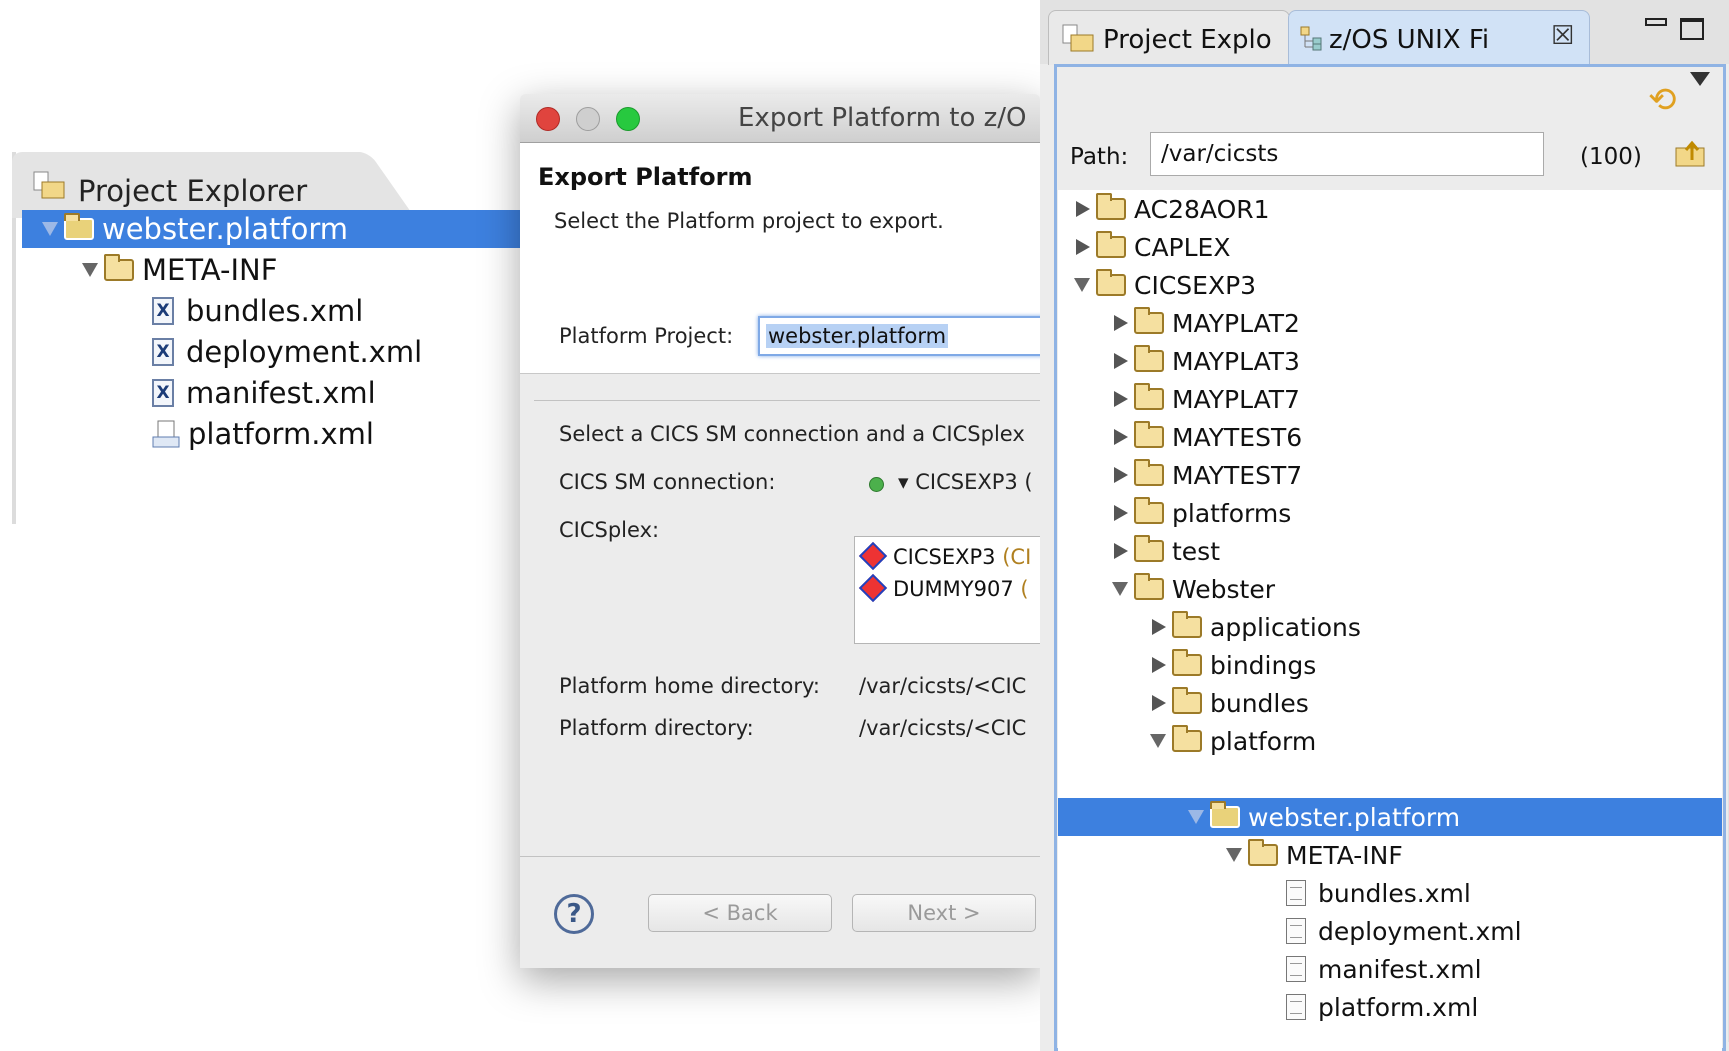 This screenshot has height=1051, width=1729. Describe the element at coordinates (1691, 153) in the screenshot. I see `up-folder-icon` at that location.